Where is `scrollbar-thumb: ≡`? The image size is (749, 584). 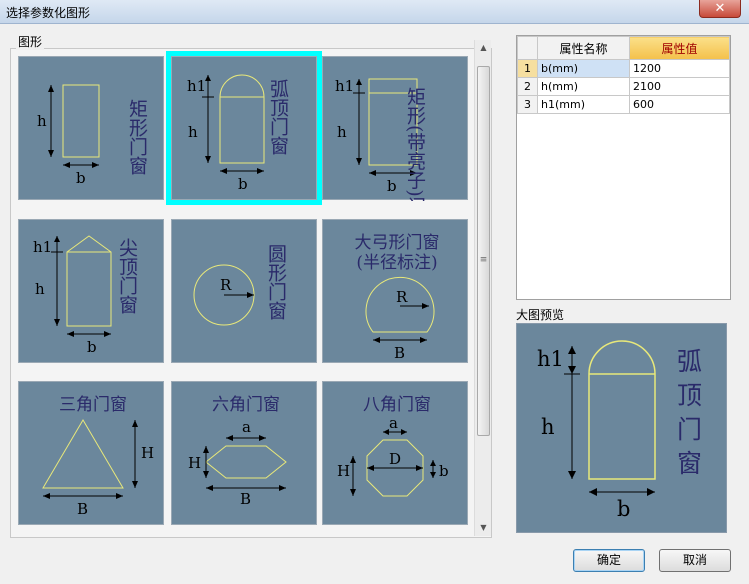
scrollbar-thumb: ≡ is located at coordinates (483, 251).